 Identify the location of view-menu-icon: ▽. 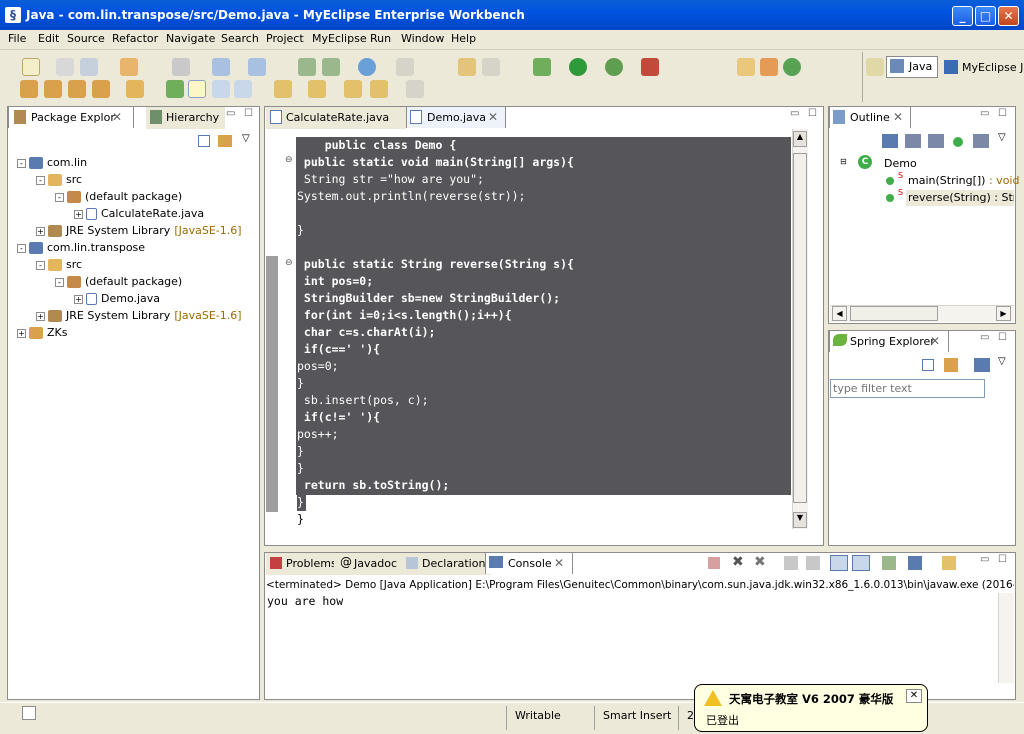
(1002, 361).